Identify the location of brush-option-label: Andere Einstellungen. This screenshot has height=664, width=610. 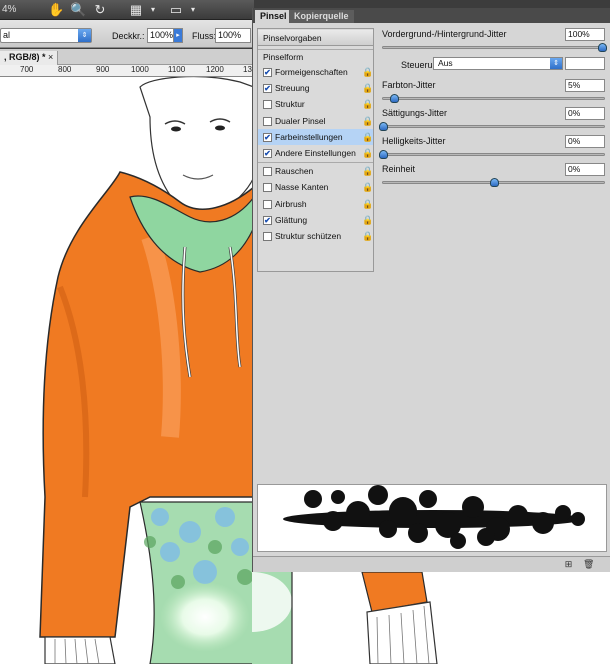
(315, 153).